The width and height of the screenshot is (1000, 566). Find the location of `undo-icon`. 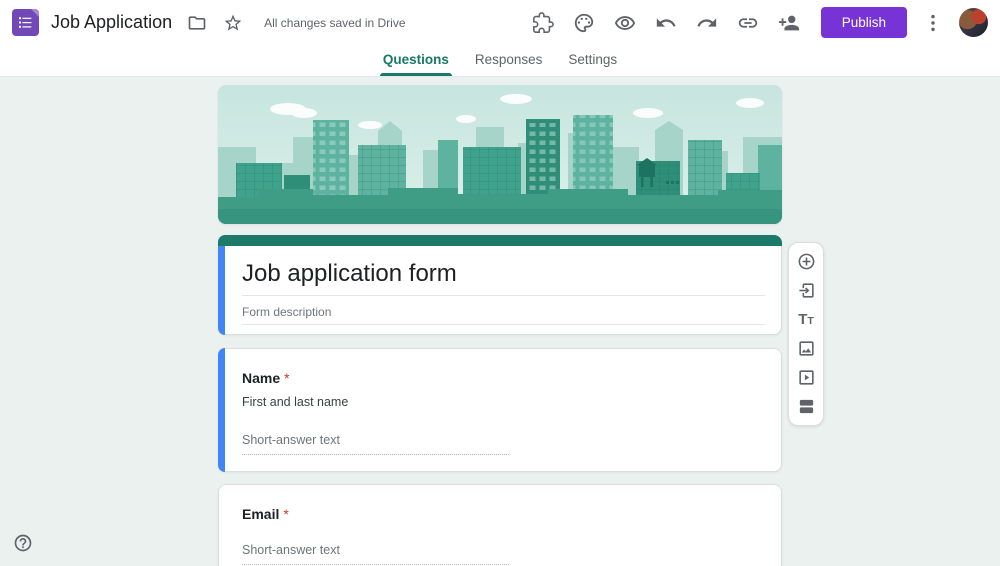

undo-icon is located at coordinates (666, 23).